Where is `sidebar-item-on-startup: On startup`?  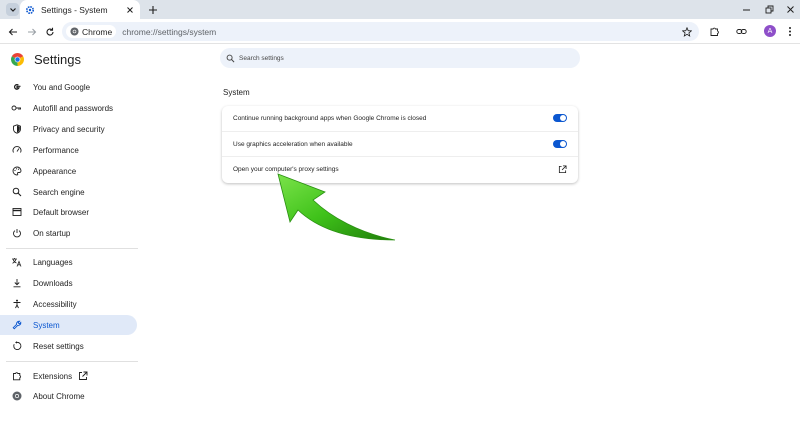 sidebar-item-on-startup: On startup is located at coordinates (68, 233).